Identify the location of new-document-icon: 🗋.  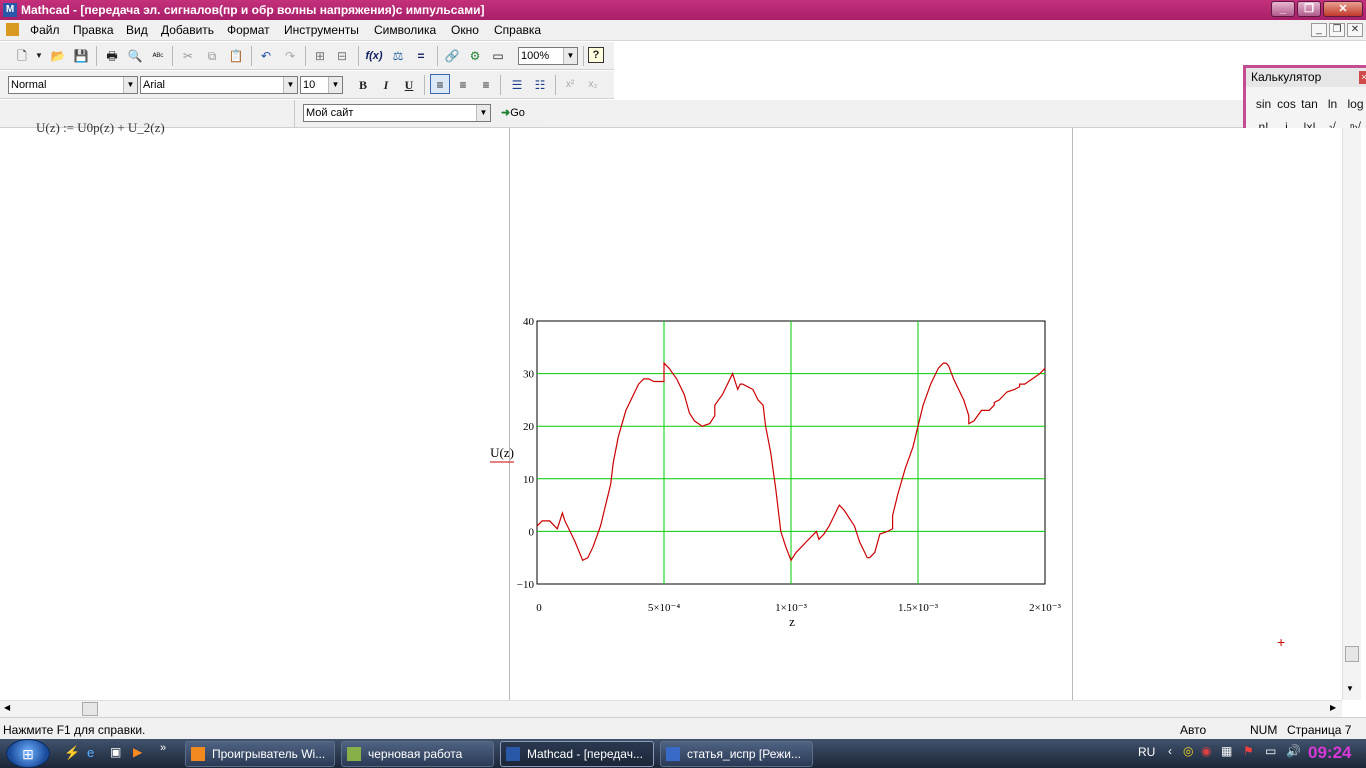
(22, 55).